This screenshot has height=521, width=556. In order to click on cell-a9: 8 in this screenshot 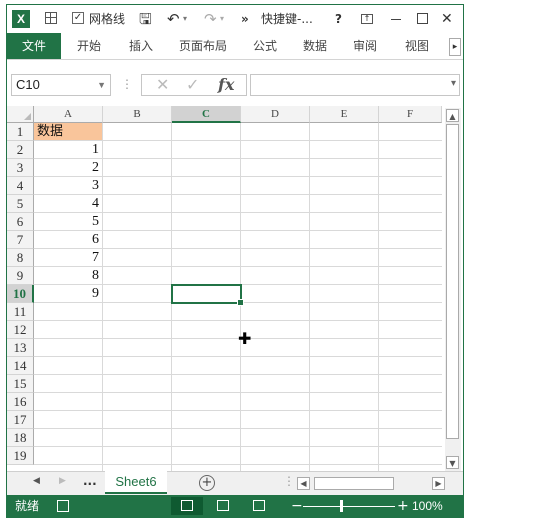, I will do `click(68, 276)`.